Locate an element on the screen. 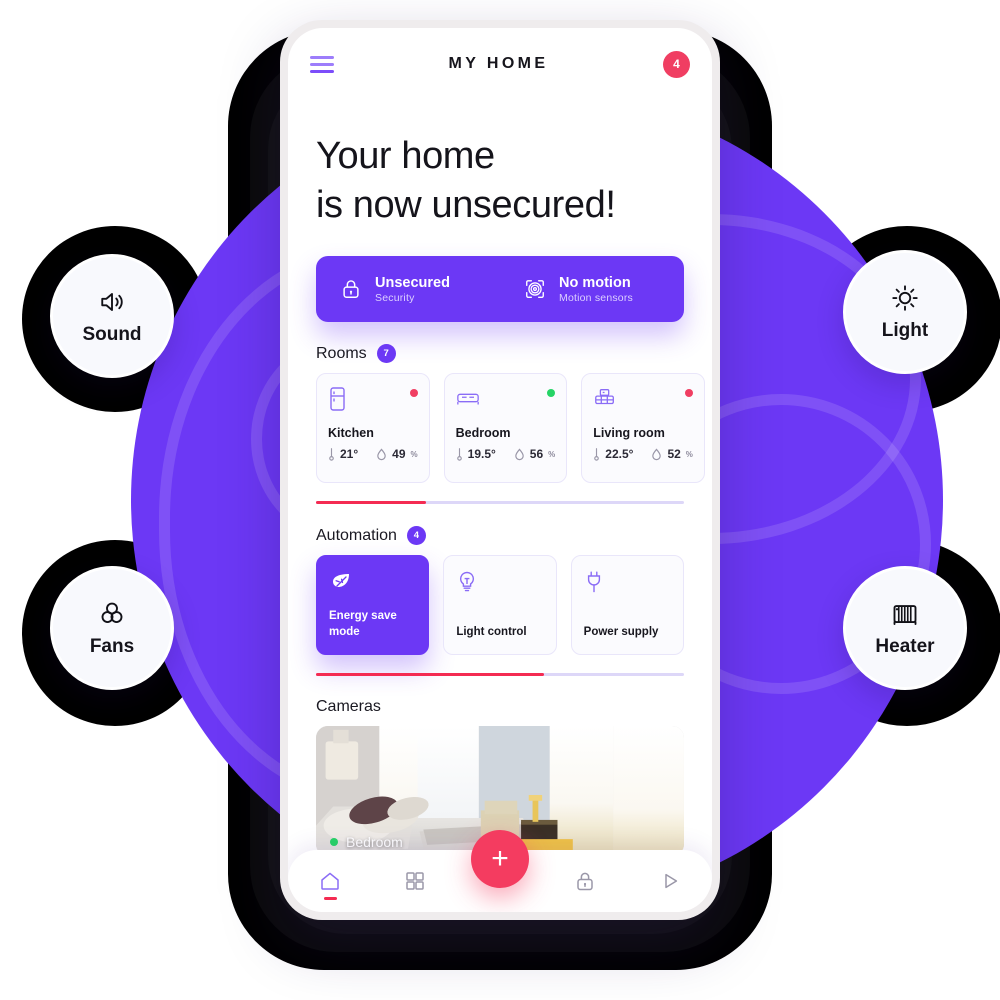 The image size is (1000, 1000). status-motion-subtitle: Motion sensors is located at coordinates (596, 298).